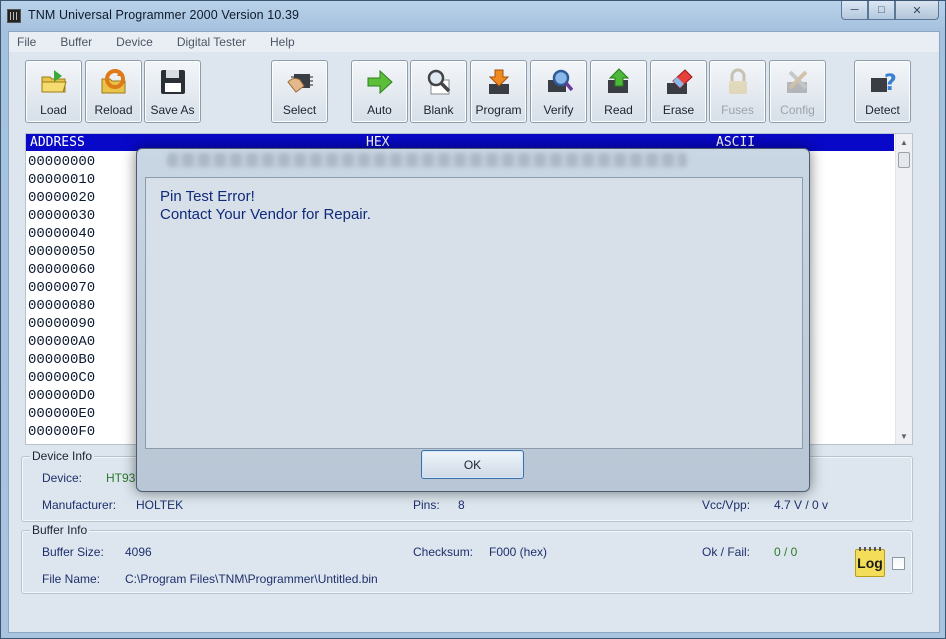  I want to click on detect-button: ? Detect, so click(882, 91).